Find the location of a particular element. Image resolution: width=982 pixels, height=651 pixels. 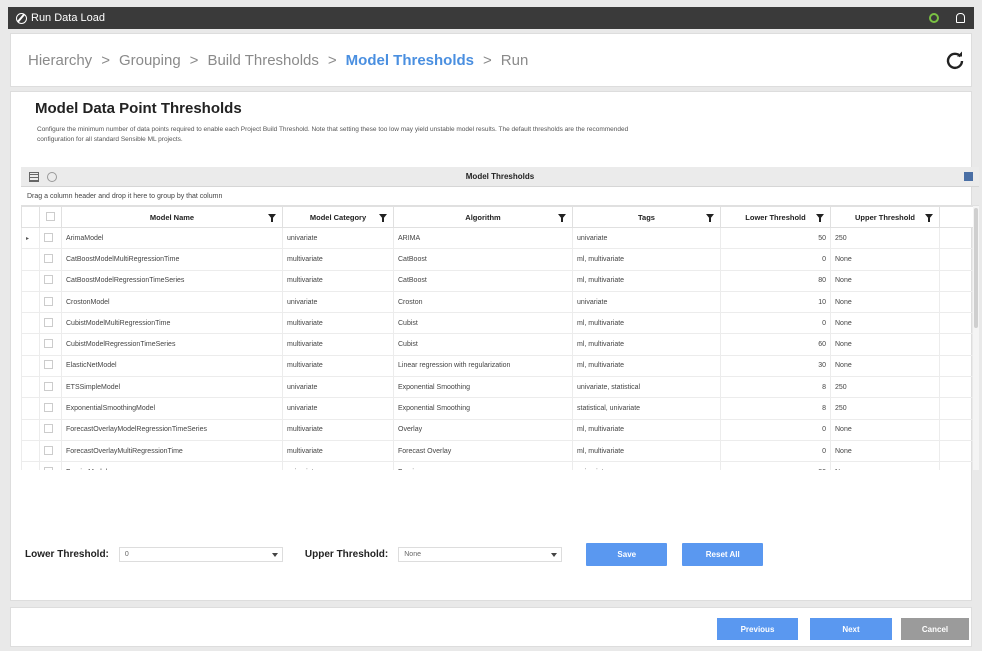

breadcrumb-hierarchy: Hierarchy is located at coordinates (60, 60).